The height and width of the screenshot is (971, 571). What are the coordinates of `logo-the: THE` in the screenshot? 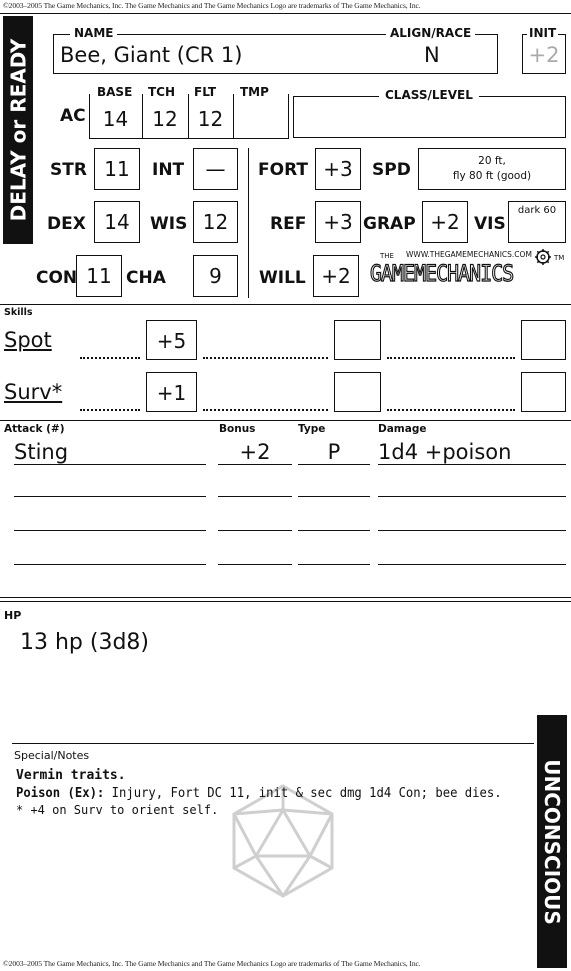 It's located at (387, 256).